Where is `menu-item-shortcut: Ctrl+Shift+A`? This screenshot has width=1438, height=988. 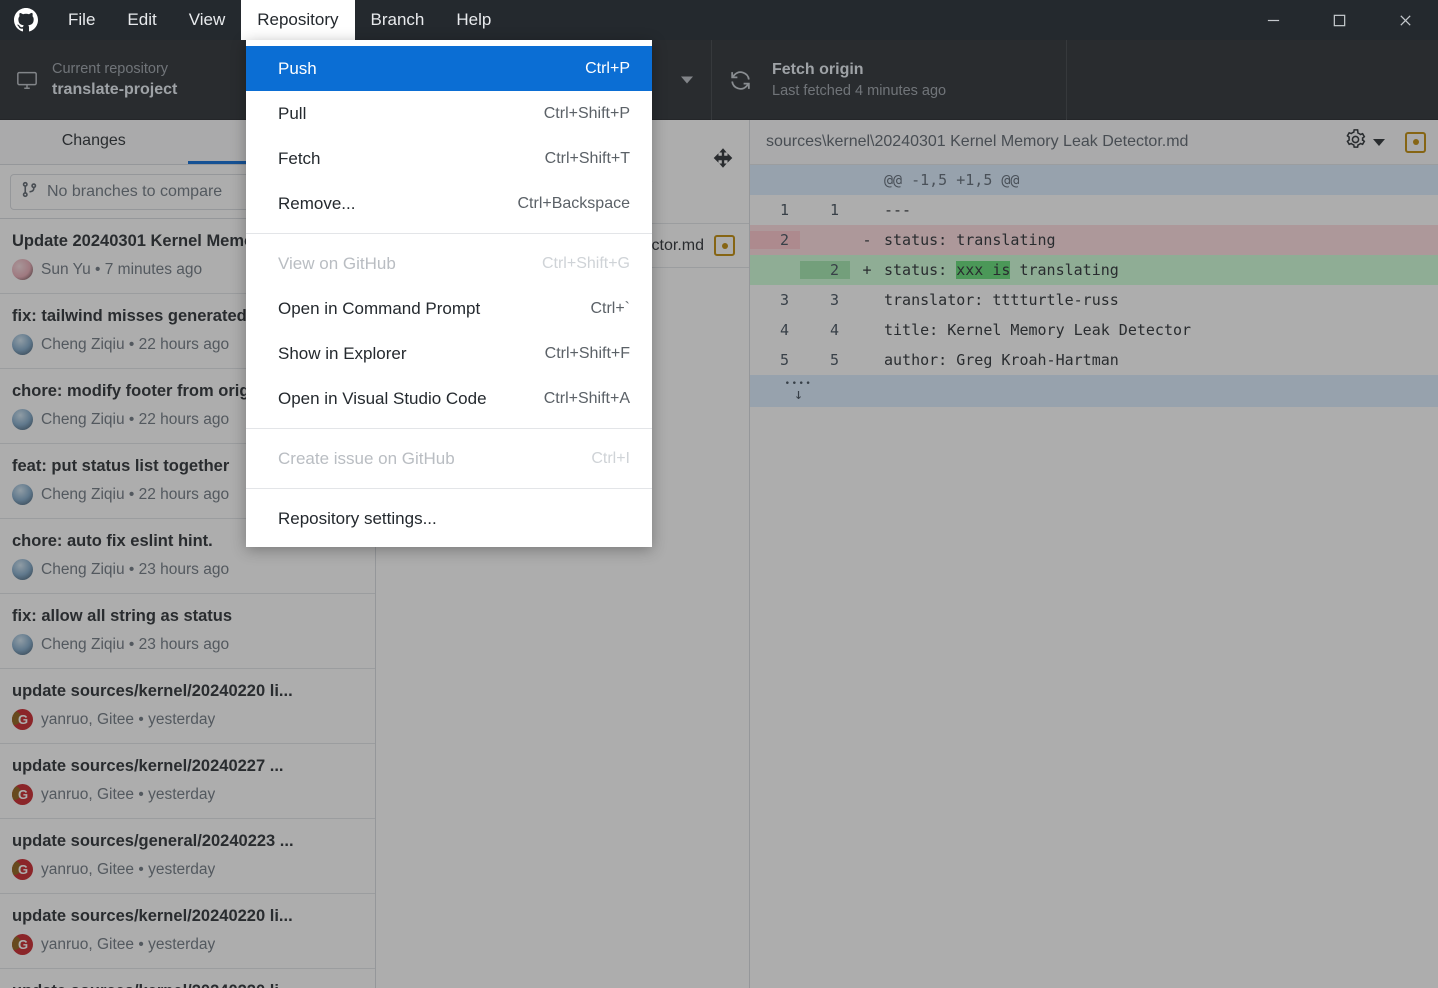 menu-item-shortcut: Ctrl+Shift+A is located at coordinates (586, 398).